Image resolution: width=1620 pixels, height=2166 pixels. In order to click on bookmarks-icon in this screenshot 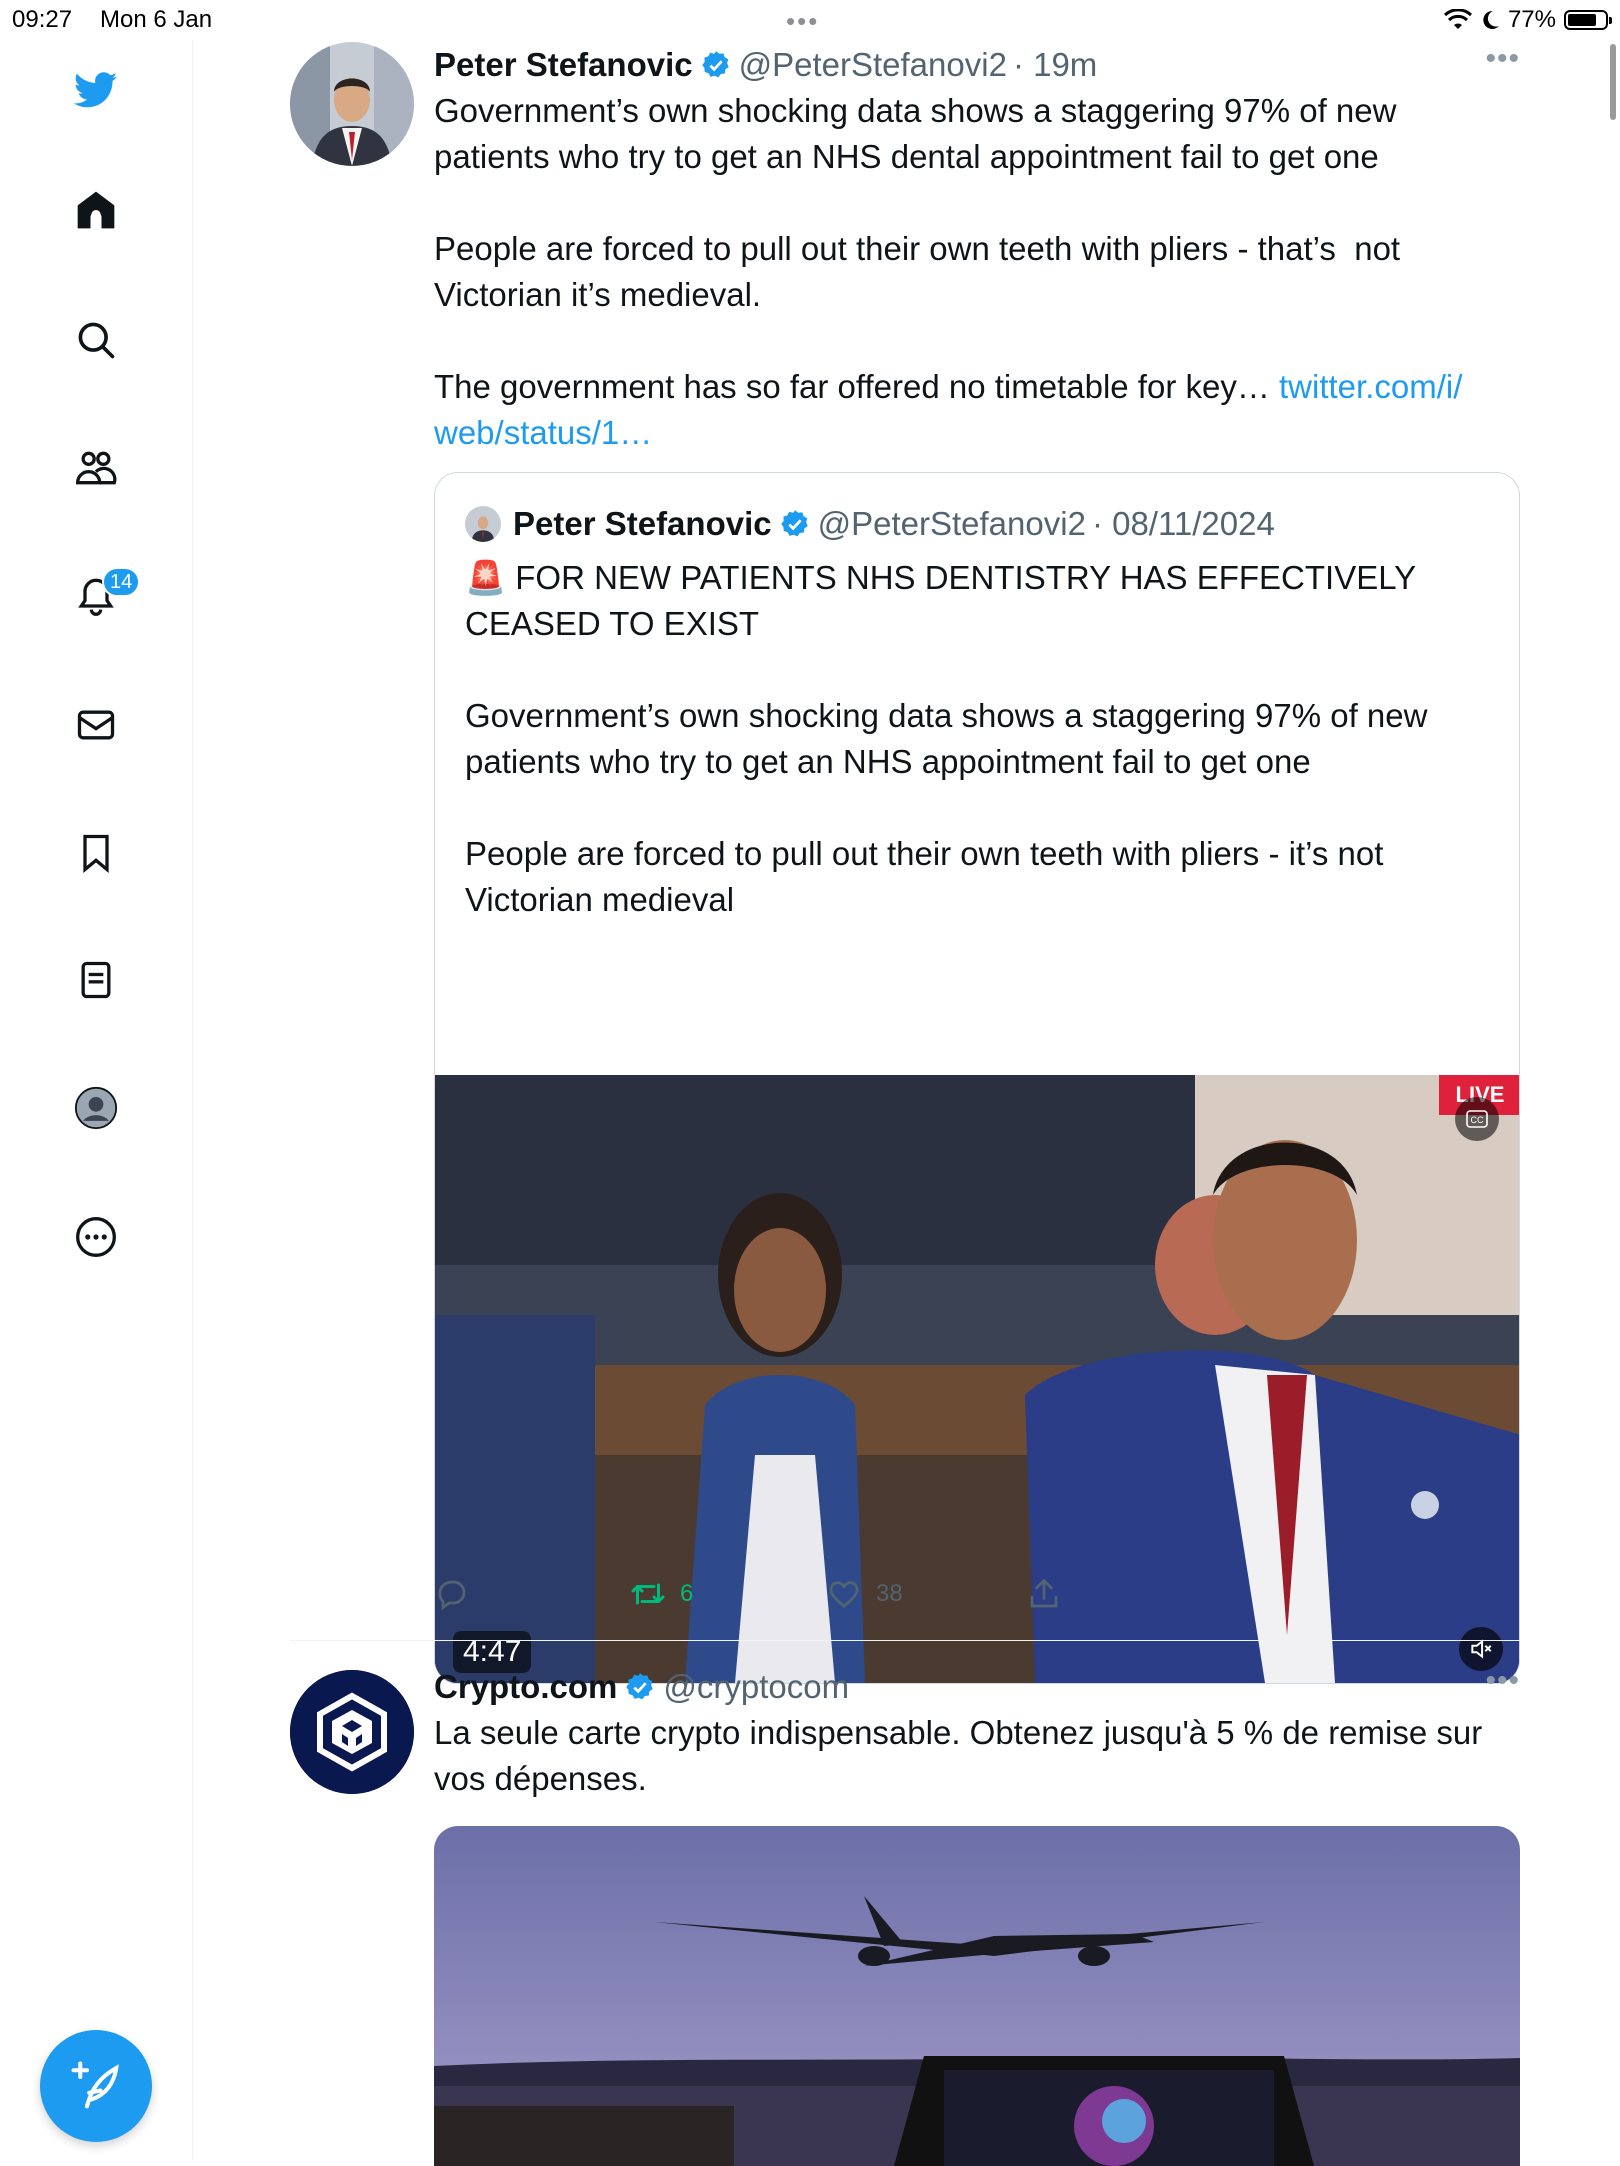, I will do `click(96, 853)`.